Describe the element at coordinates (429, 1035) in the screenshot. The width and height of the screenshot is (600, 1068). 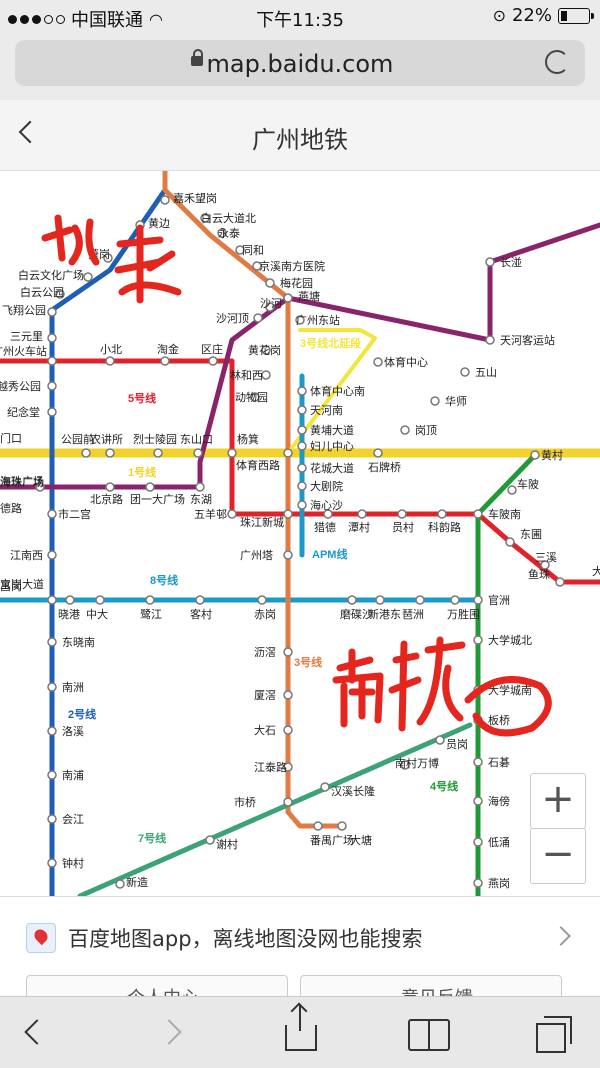
I see `bookmarks-icon` at that location.